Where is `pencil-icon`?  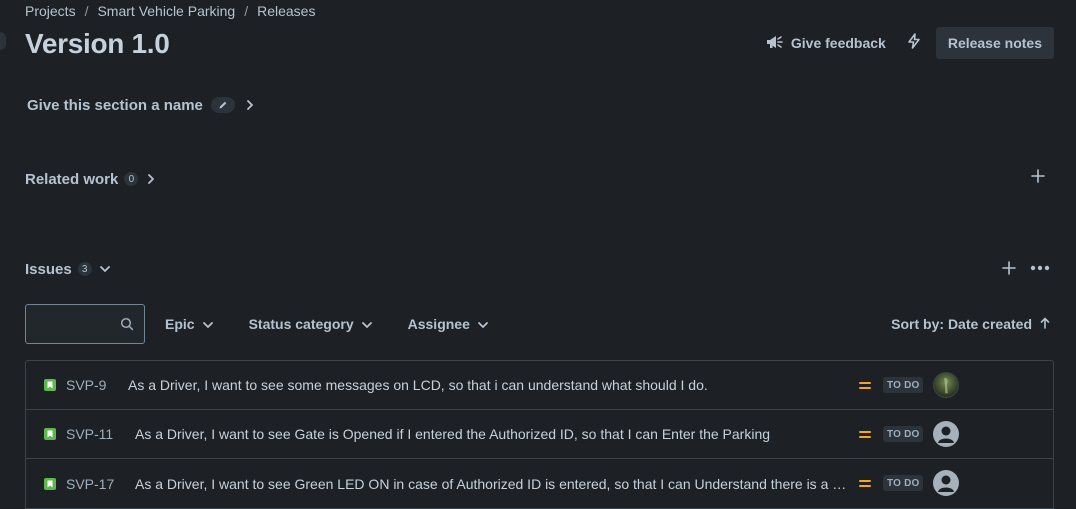 pencil-icon is located at coordinates (222, 105).